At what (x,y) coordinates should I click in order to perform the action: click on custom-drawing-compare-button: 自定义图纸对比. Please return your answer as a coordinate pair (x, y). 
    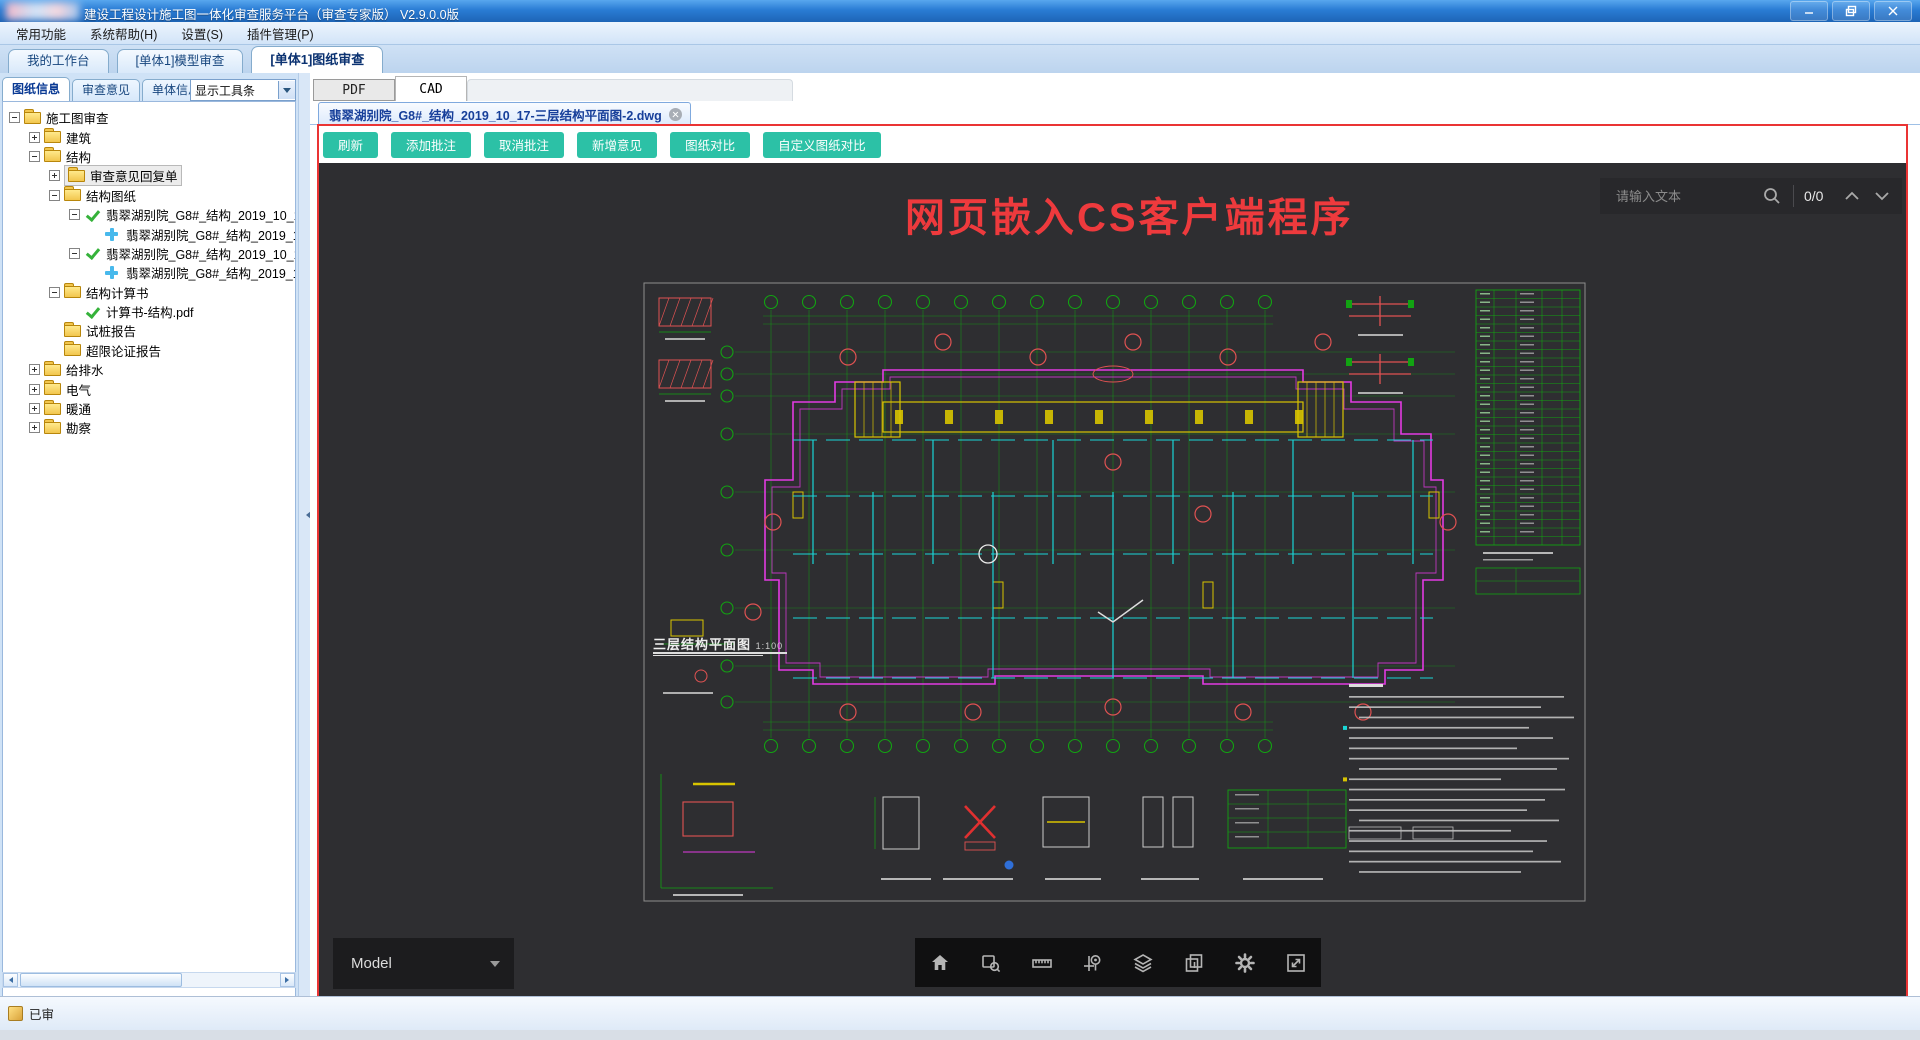
    Looking at the image, I should click on (822, 144).